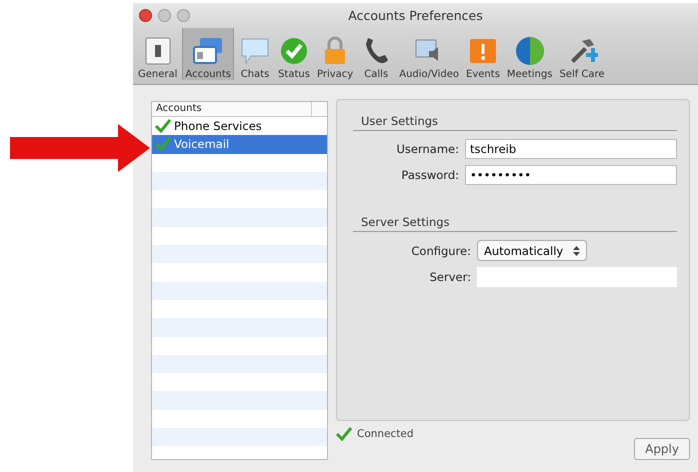 This screenshot has width=698, height=472. What do you see at coordinates (582, 54) in the screenshot?
I see `toolbar-tab: Self Care` at bounding box center [582, 54].